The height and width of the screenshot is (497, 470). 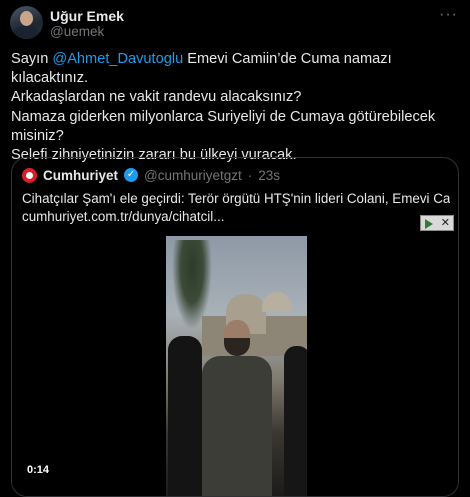 I want to click on avatar-face, so click(x=26, y=18).